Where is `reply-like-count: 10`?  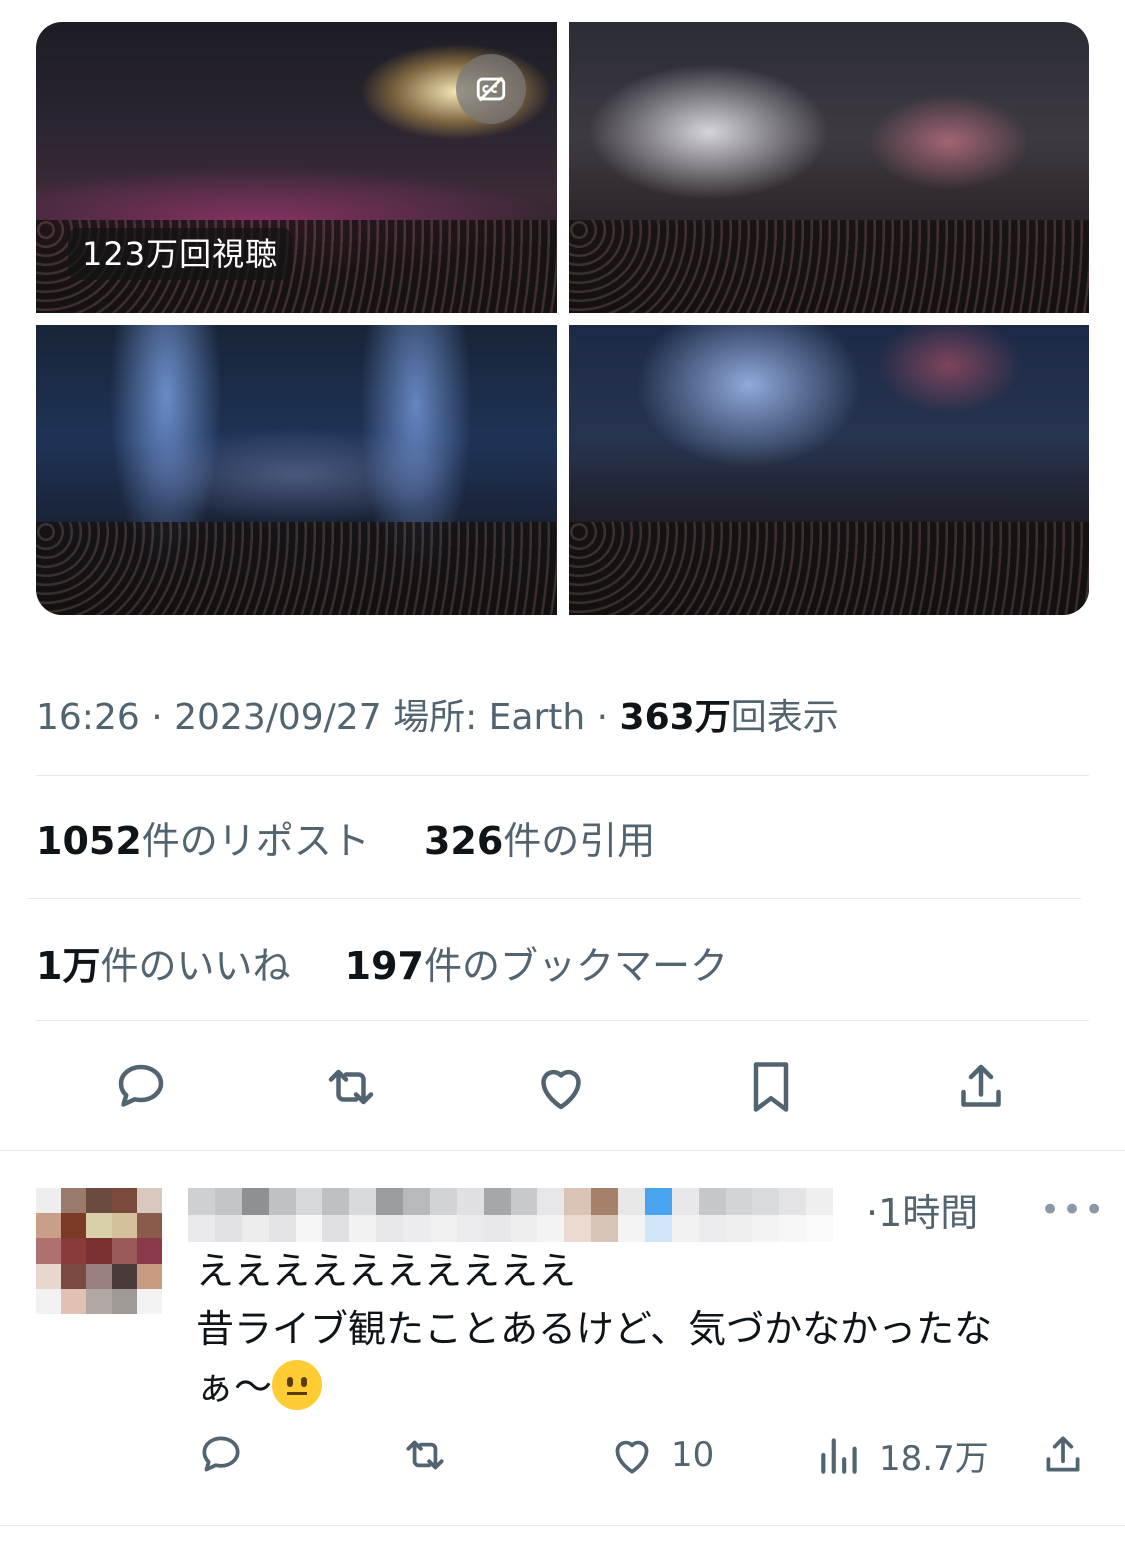
reply-like-count: 10 is located at coordinates (693, 1455).